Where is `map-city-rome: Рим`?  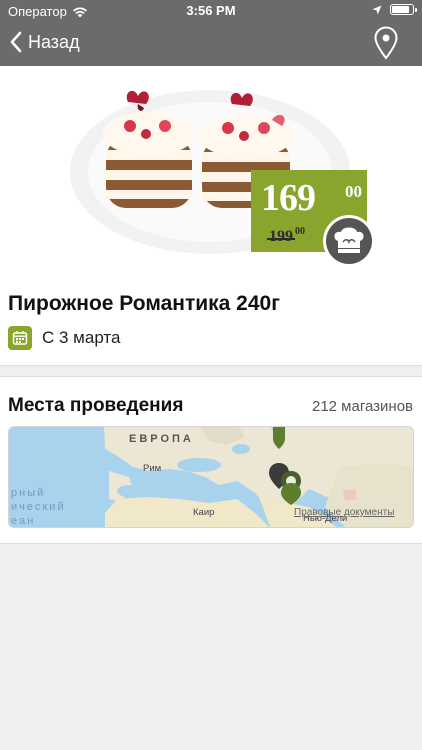 map-city-rome: Рим is located at coordinates (152, 468).